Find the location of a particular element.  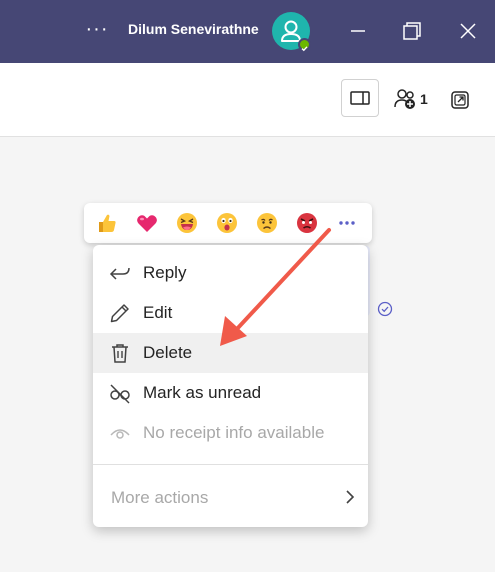

menu-label: Edit is located at coordinates (158, 312).